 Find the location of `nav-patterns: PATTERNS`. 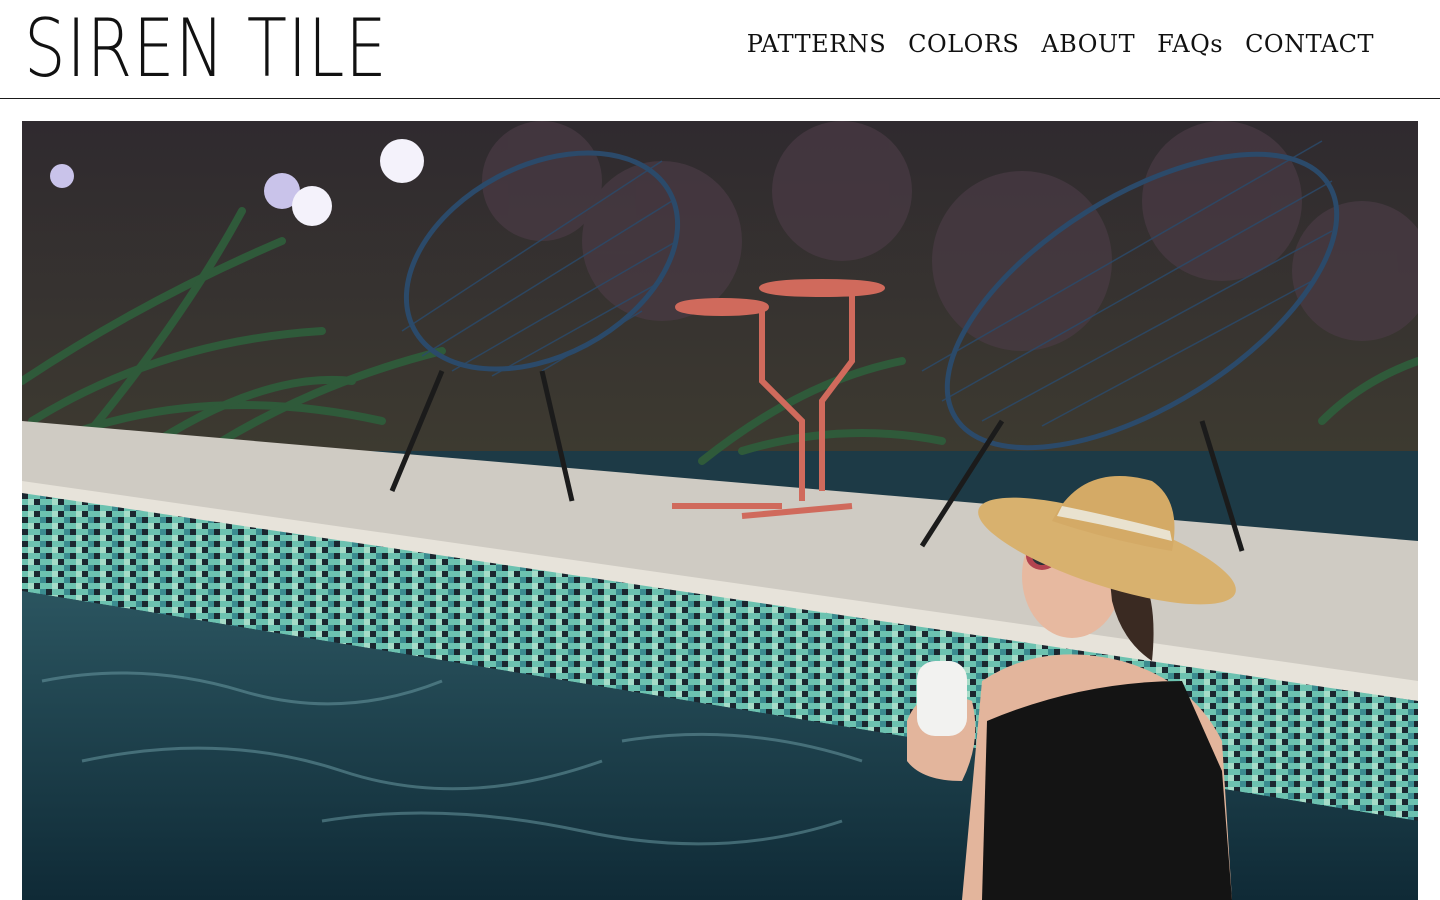

nav-patterns: PATTERNS is located at coordinates (816, 44).